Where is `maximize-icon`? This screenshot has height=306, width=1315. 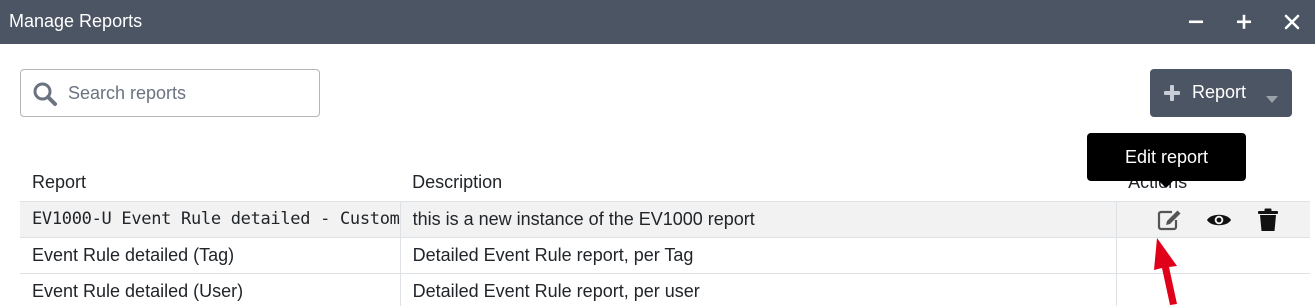
maximize-icon is located at coordinates (1244, 22).